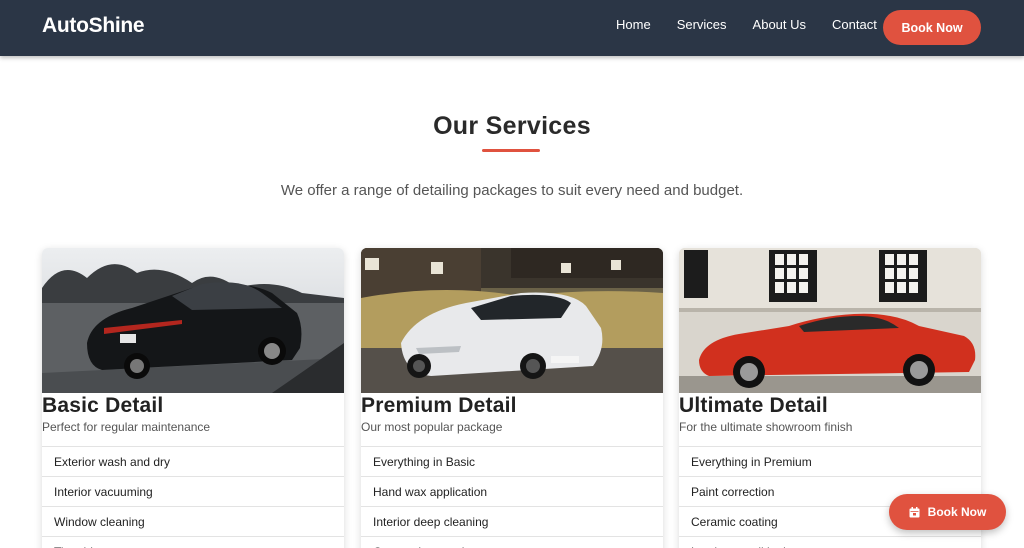  Describe the element at coordinates (633, 24) in the screenshot. I see `nav-link-home: Home` at that location.